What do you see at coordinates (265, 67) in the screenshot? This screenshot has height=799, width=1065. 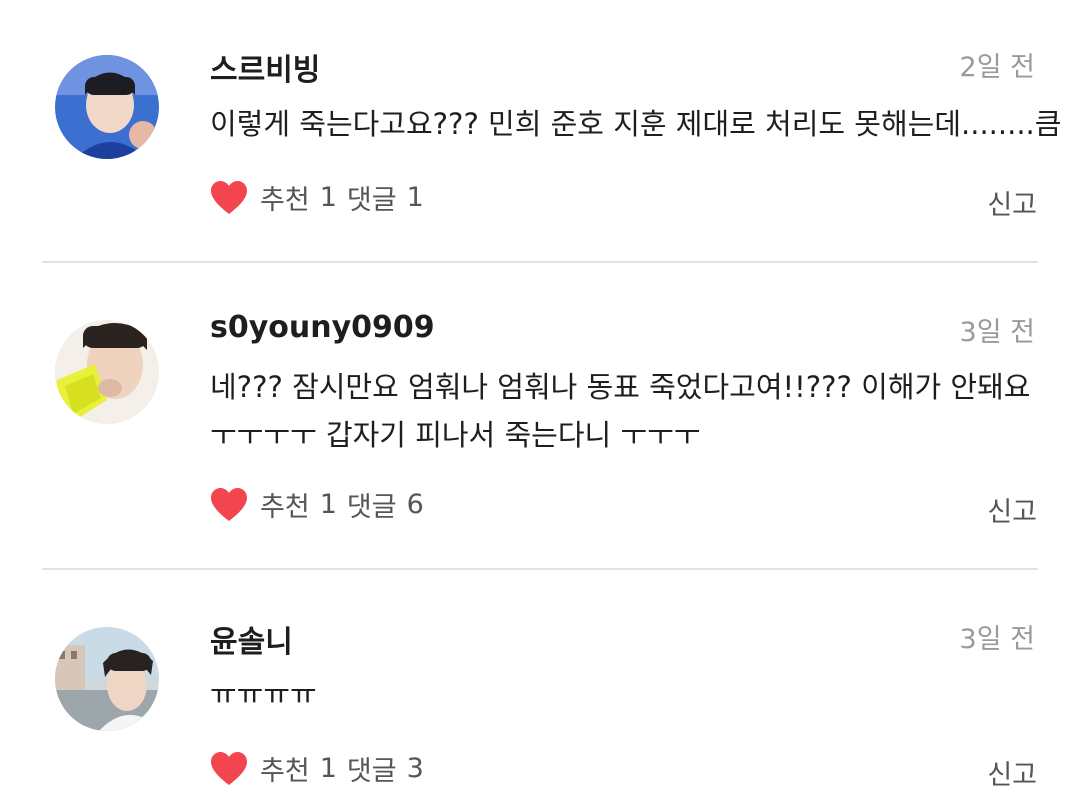 I see `comment-username: 스르비빙` at bounding box center [265, 67].